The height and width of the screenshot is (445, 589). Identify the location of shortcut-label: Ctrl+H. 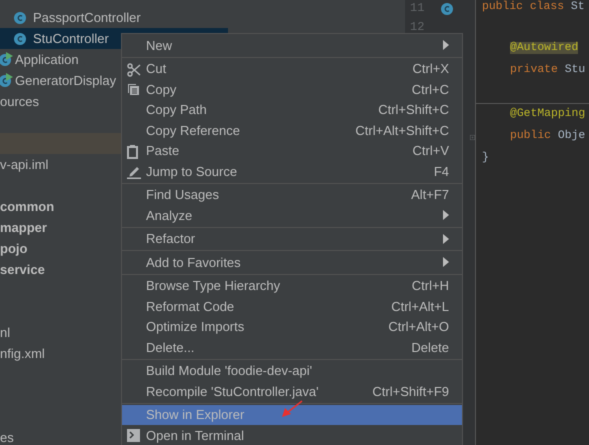
(430, 286).